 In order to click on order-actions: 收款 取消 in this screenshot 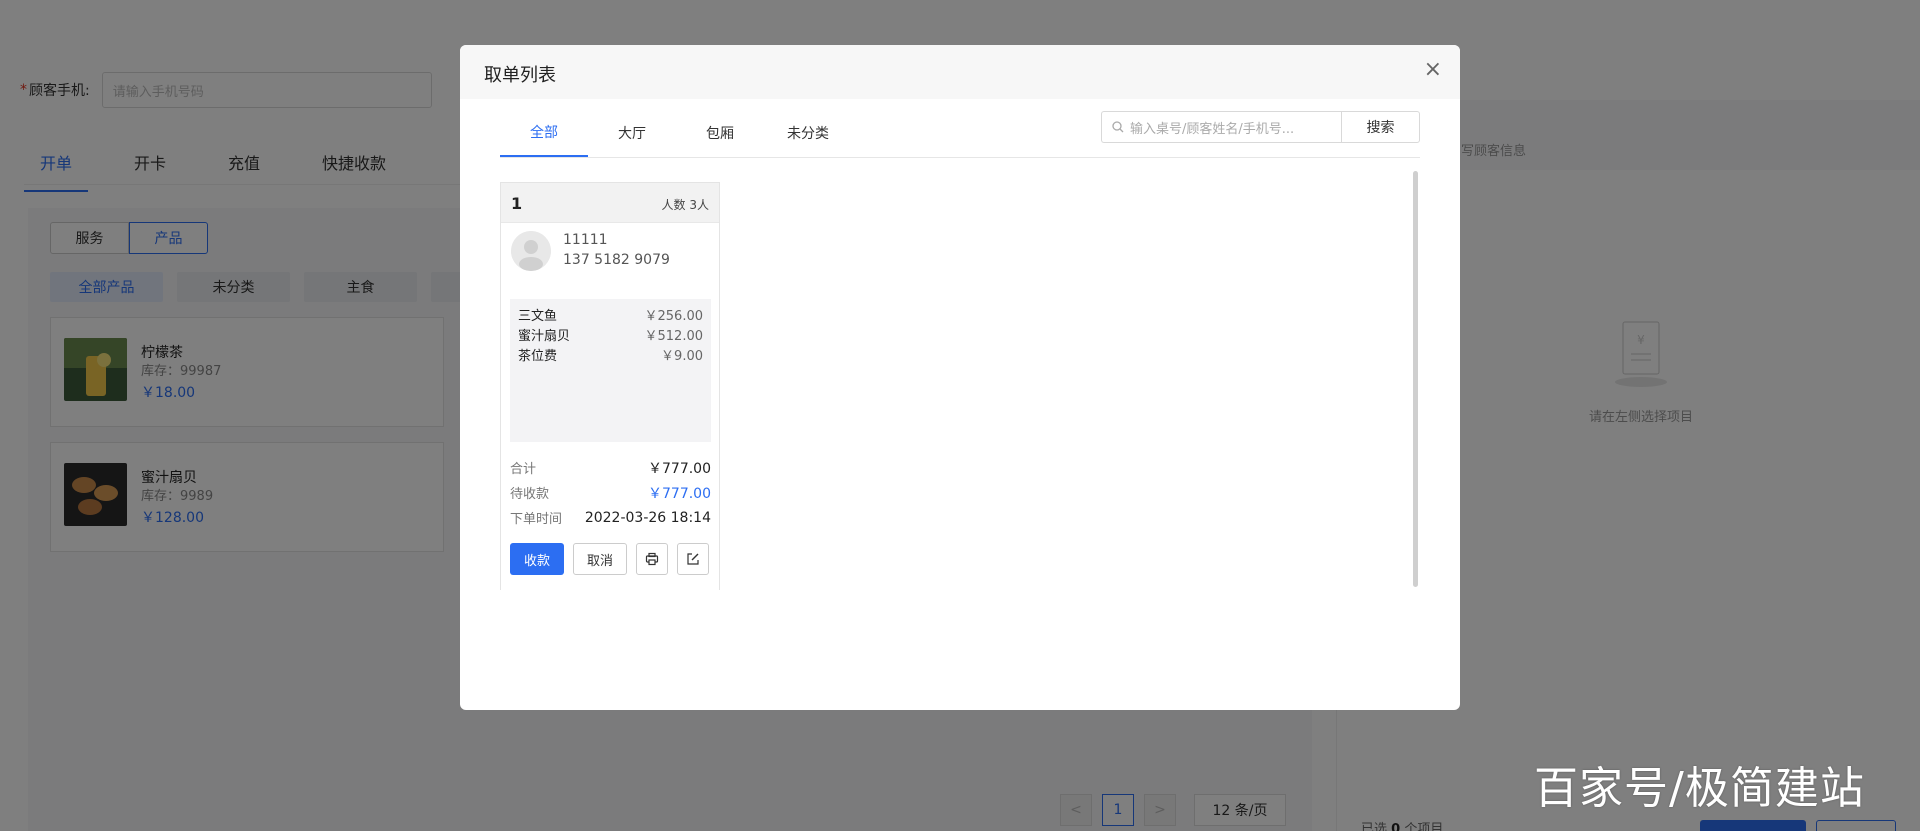, I will do `click(614, 559)`.